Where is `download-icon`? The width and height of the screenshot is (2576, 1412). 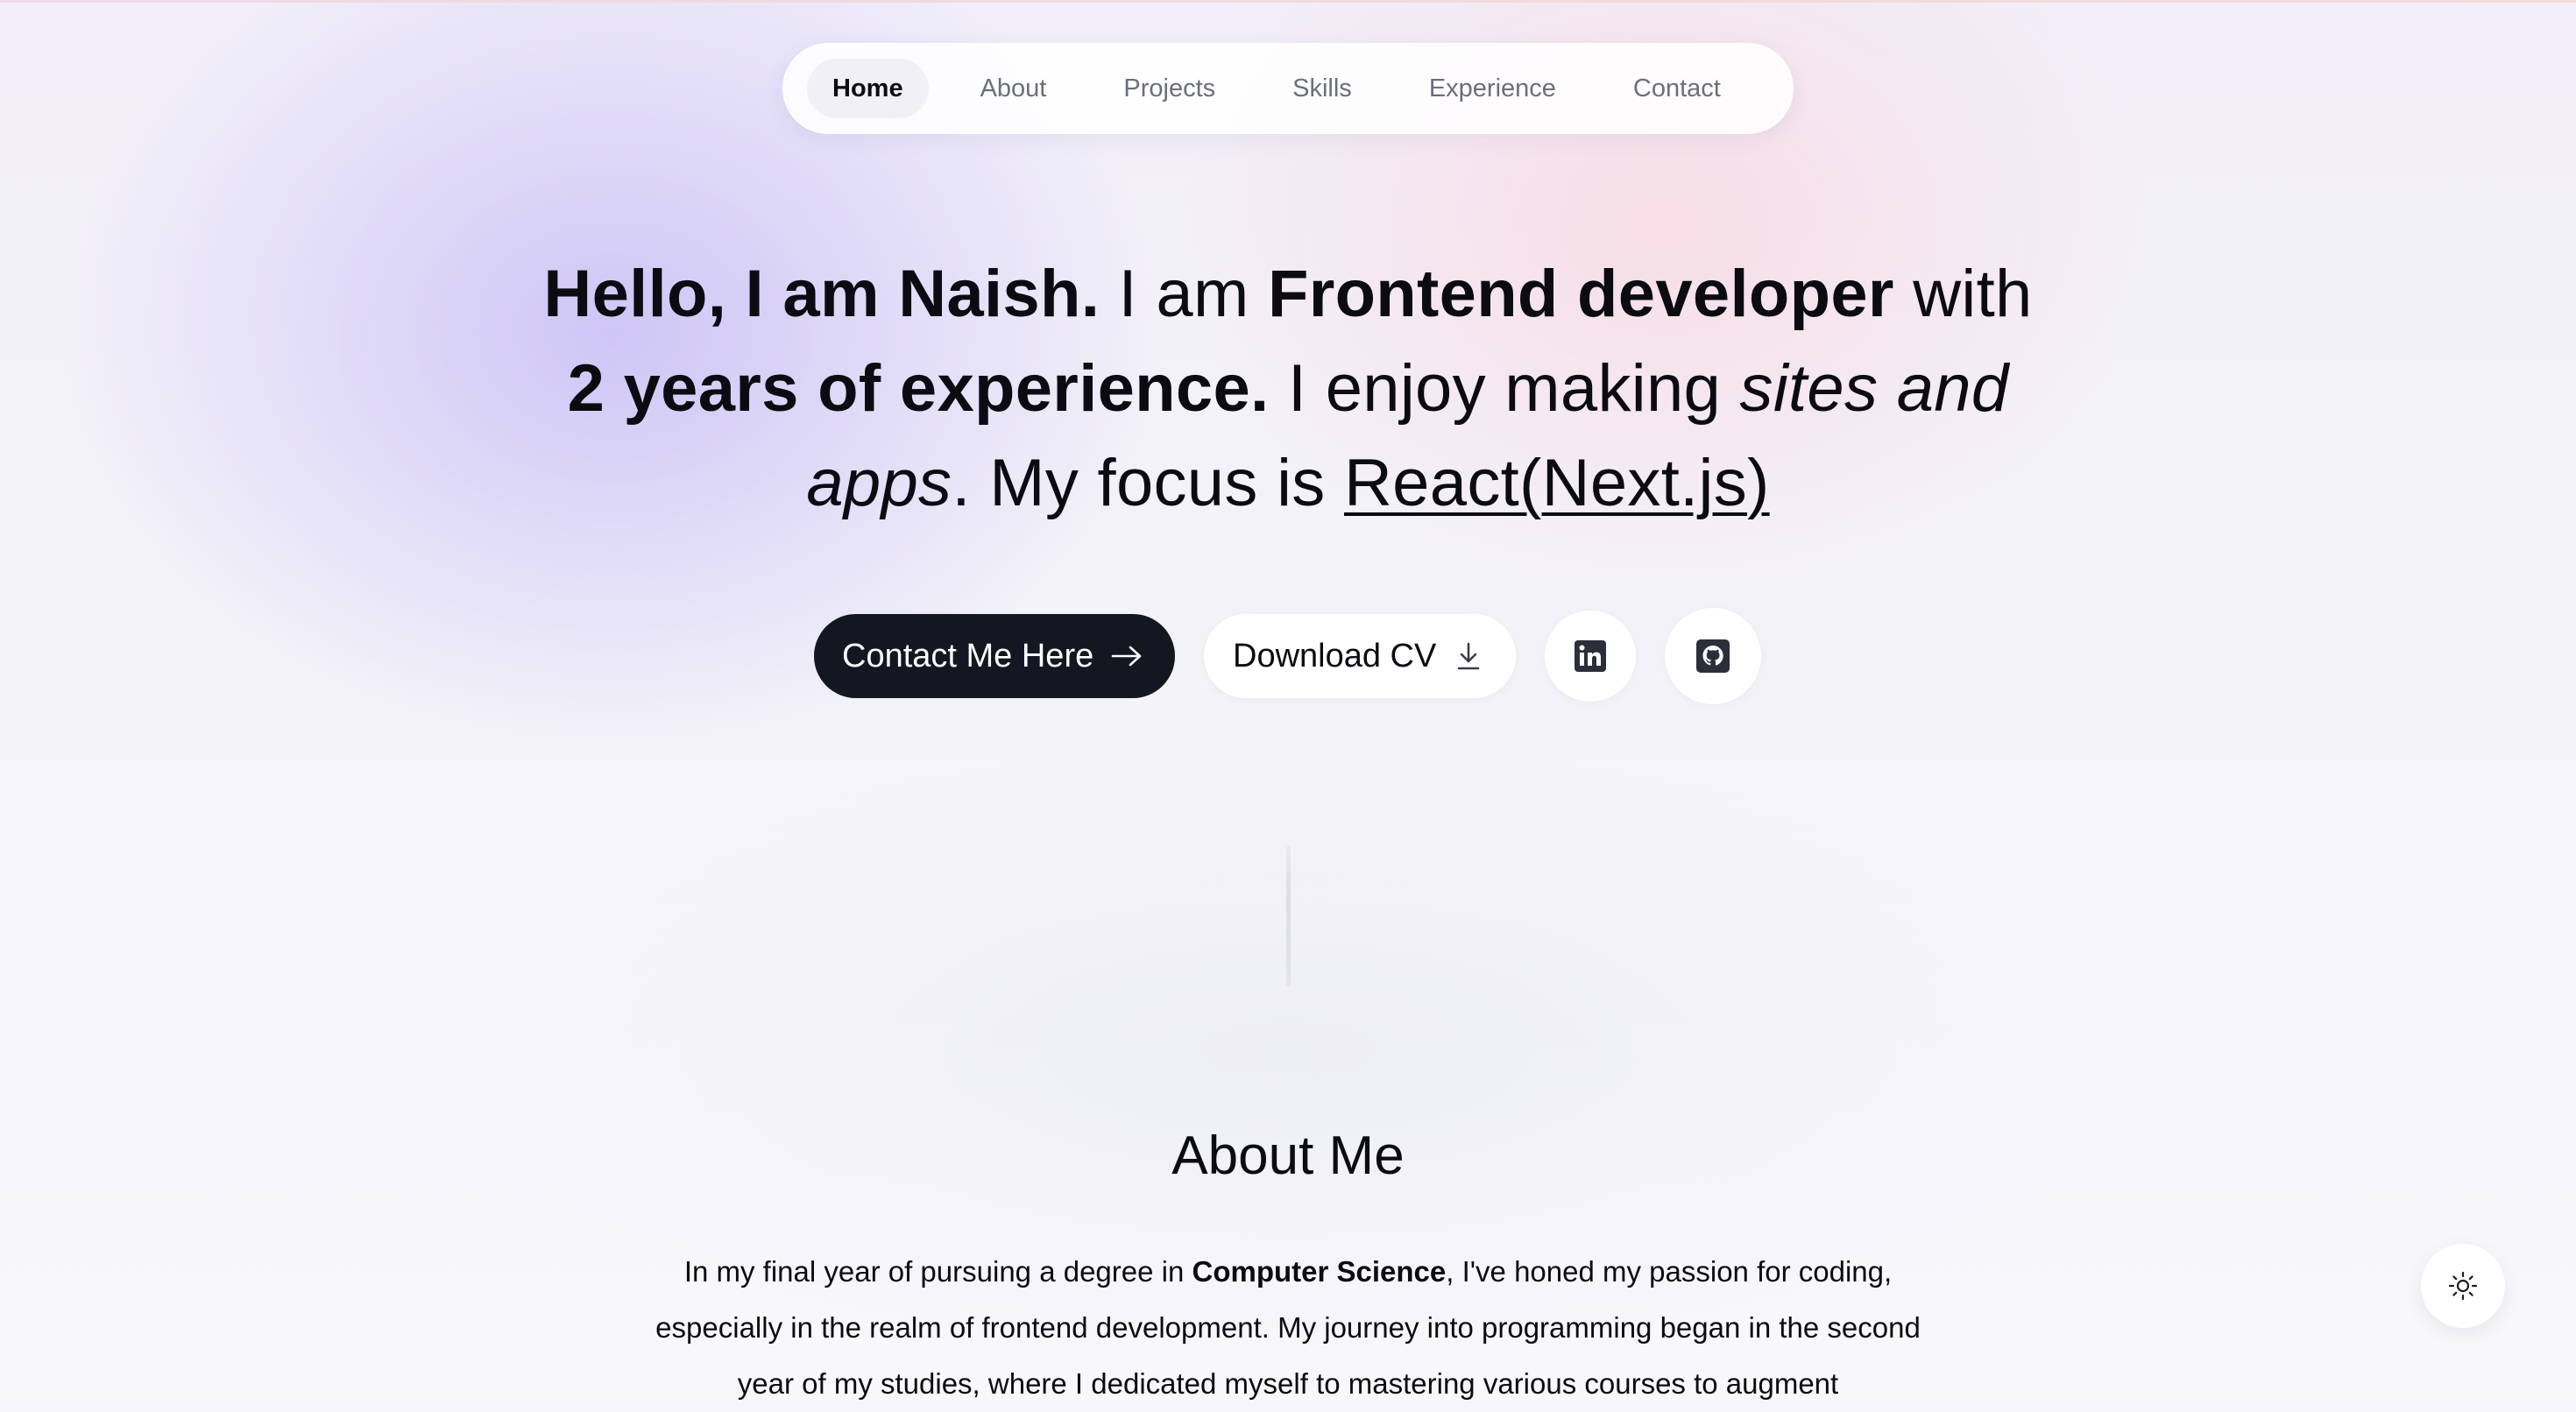
download-icon is located at coordinates (1468, 656).